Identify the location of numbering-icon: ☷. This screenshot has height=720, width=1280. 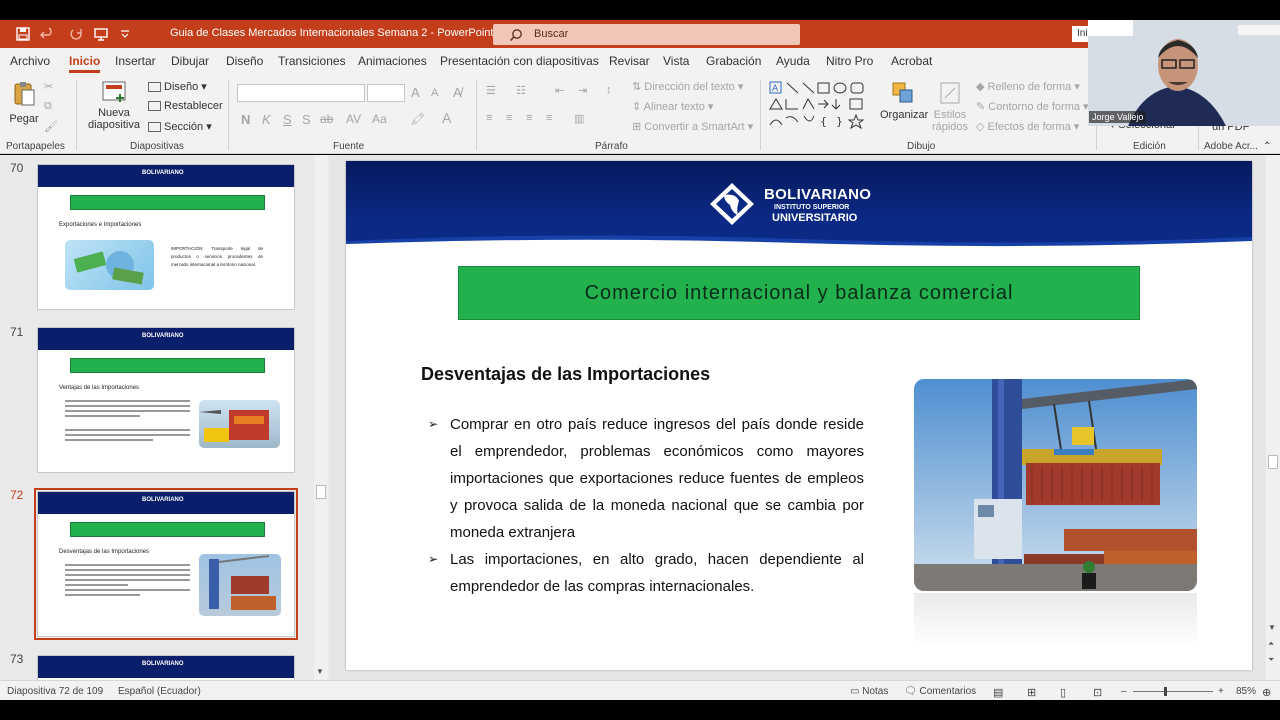
(521, 90).